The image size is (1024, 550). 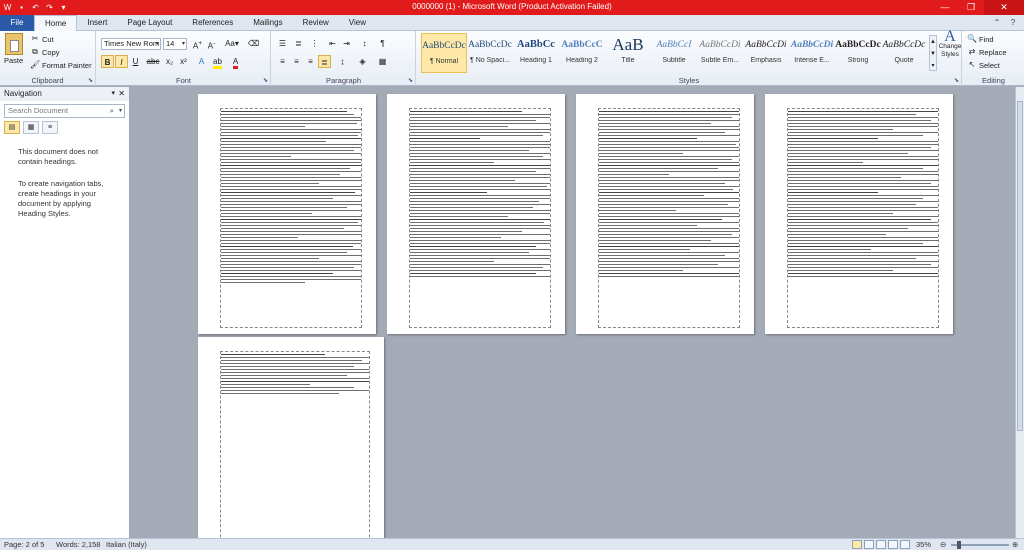 What do you see at coordinates (674, 53) in the screenshot?
I see `style-subtitle: AaBbCcI Subtitle` at bounding box center [674, 53].